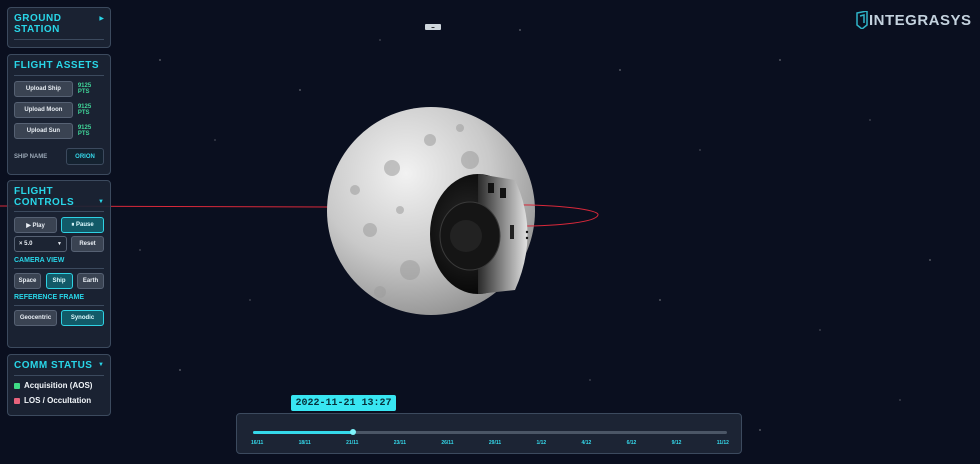  I want to click on ship-name-field: ORION, so click(85, 156).